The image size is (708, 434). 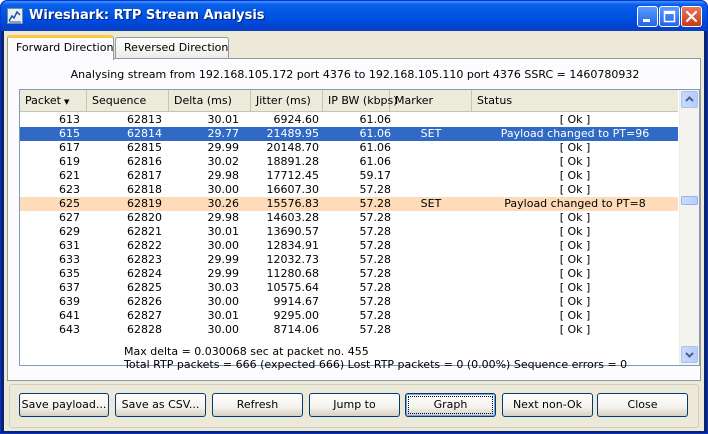 What do you see at coordinates (144, 147) in the screenshot?
I see `sequence-cell: 62815` at bounding box center [144, 147].